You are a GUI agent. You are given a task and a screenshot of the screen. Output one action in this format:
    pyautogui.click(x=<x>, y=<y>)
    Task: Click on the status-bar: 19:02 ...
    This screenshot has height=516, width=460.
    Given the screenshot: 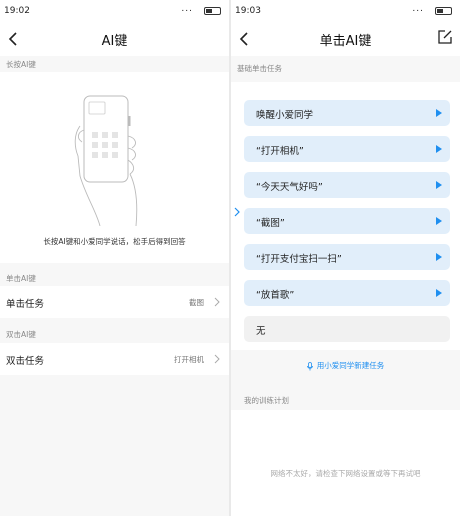 What is the action you would take?
    pyautogui.click(x=114, y=11)
    